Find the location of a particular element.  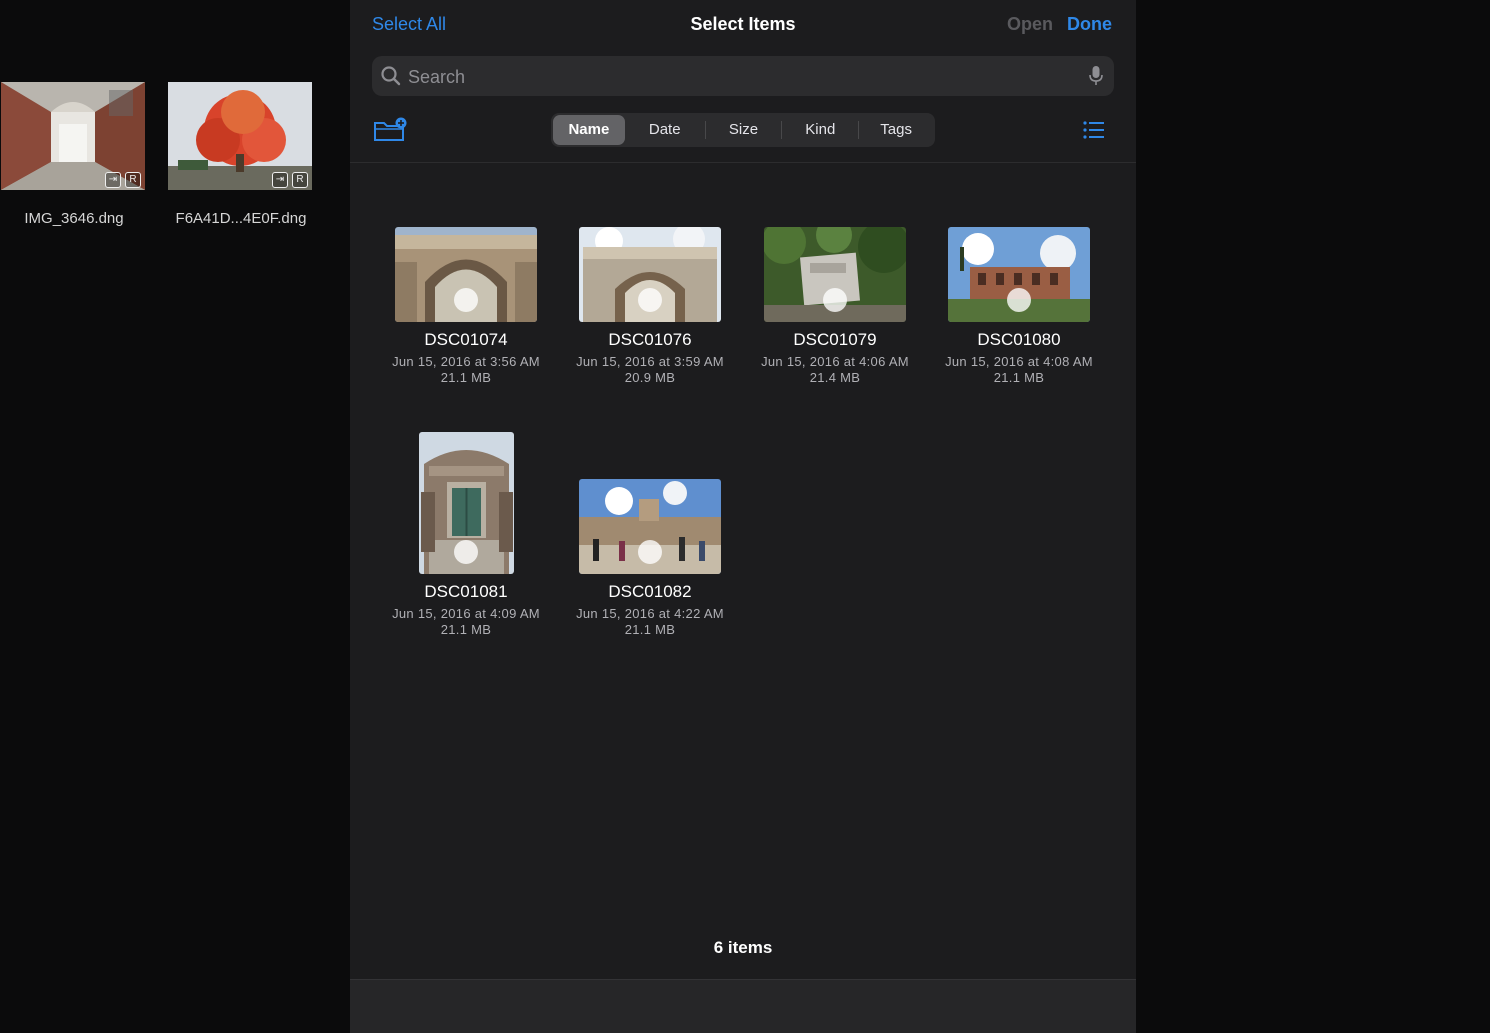

file-size: 20.9 MB is located at coordinates (650, 377).